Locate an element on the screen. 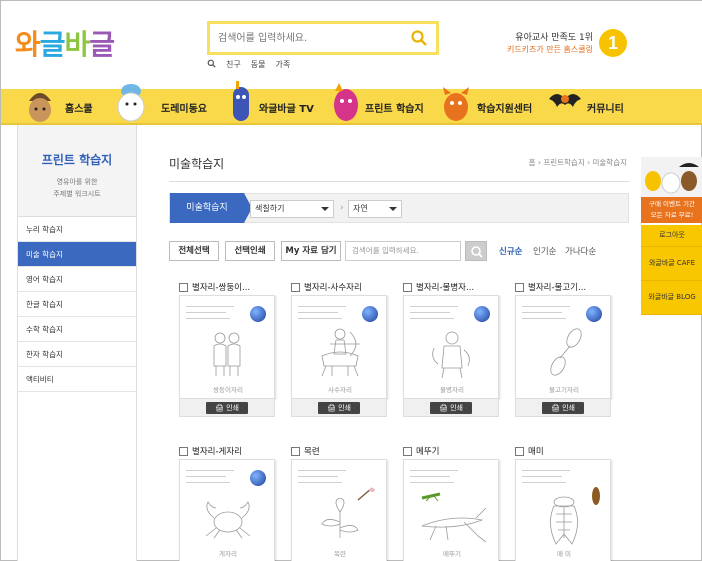  worksheet-card: 별자리-게자리 게자리 is located at coordinates (227, 502).